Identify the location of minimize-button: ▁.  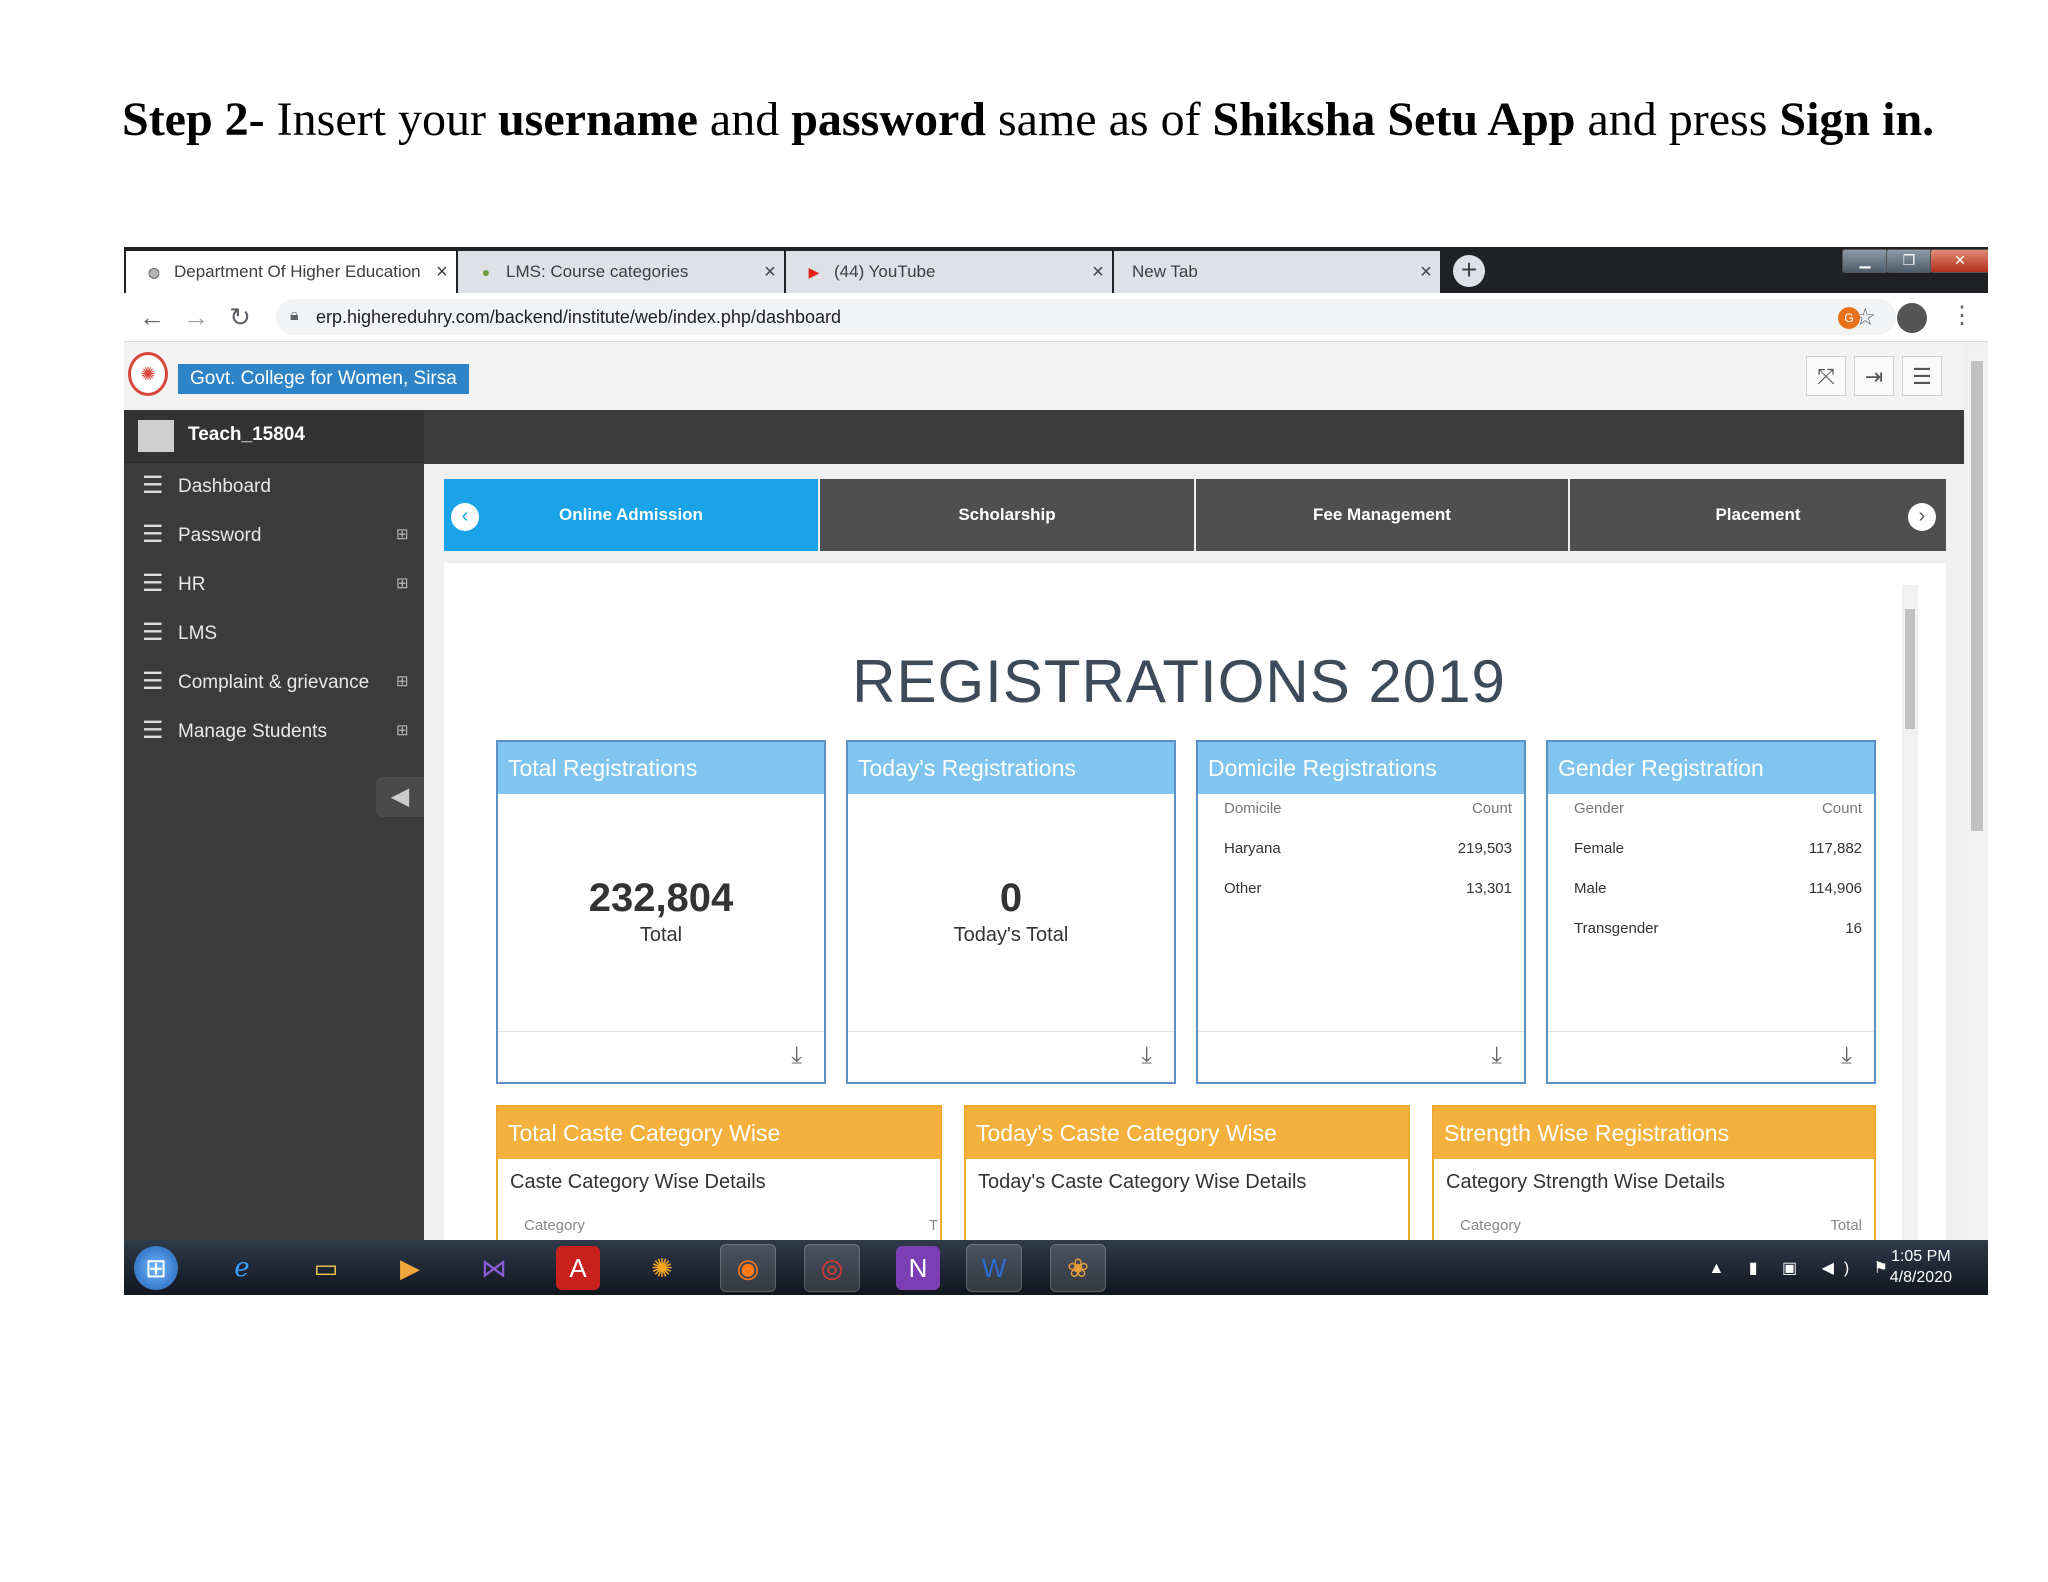
(1865, 261).